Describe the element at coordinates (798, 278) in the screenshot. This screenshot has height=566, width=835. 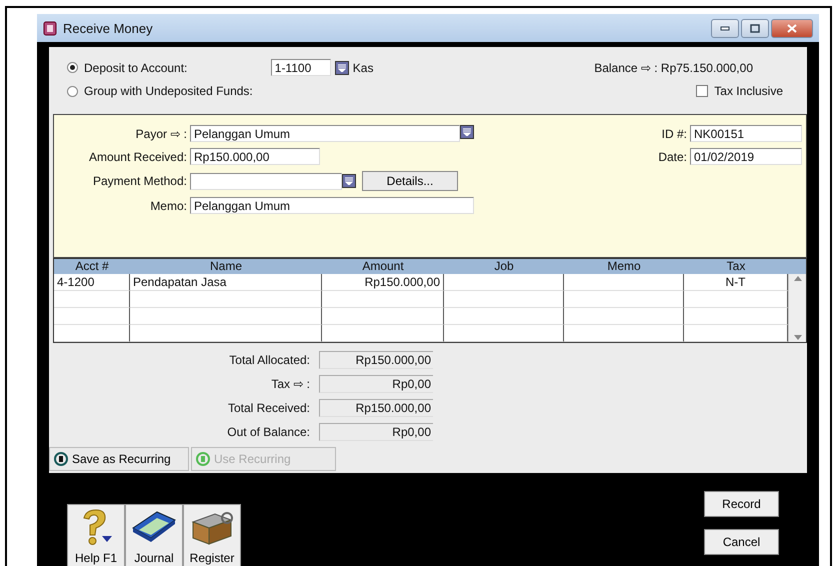
I see `scroll-up-icon` at that location.